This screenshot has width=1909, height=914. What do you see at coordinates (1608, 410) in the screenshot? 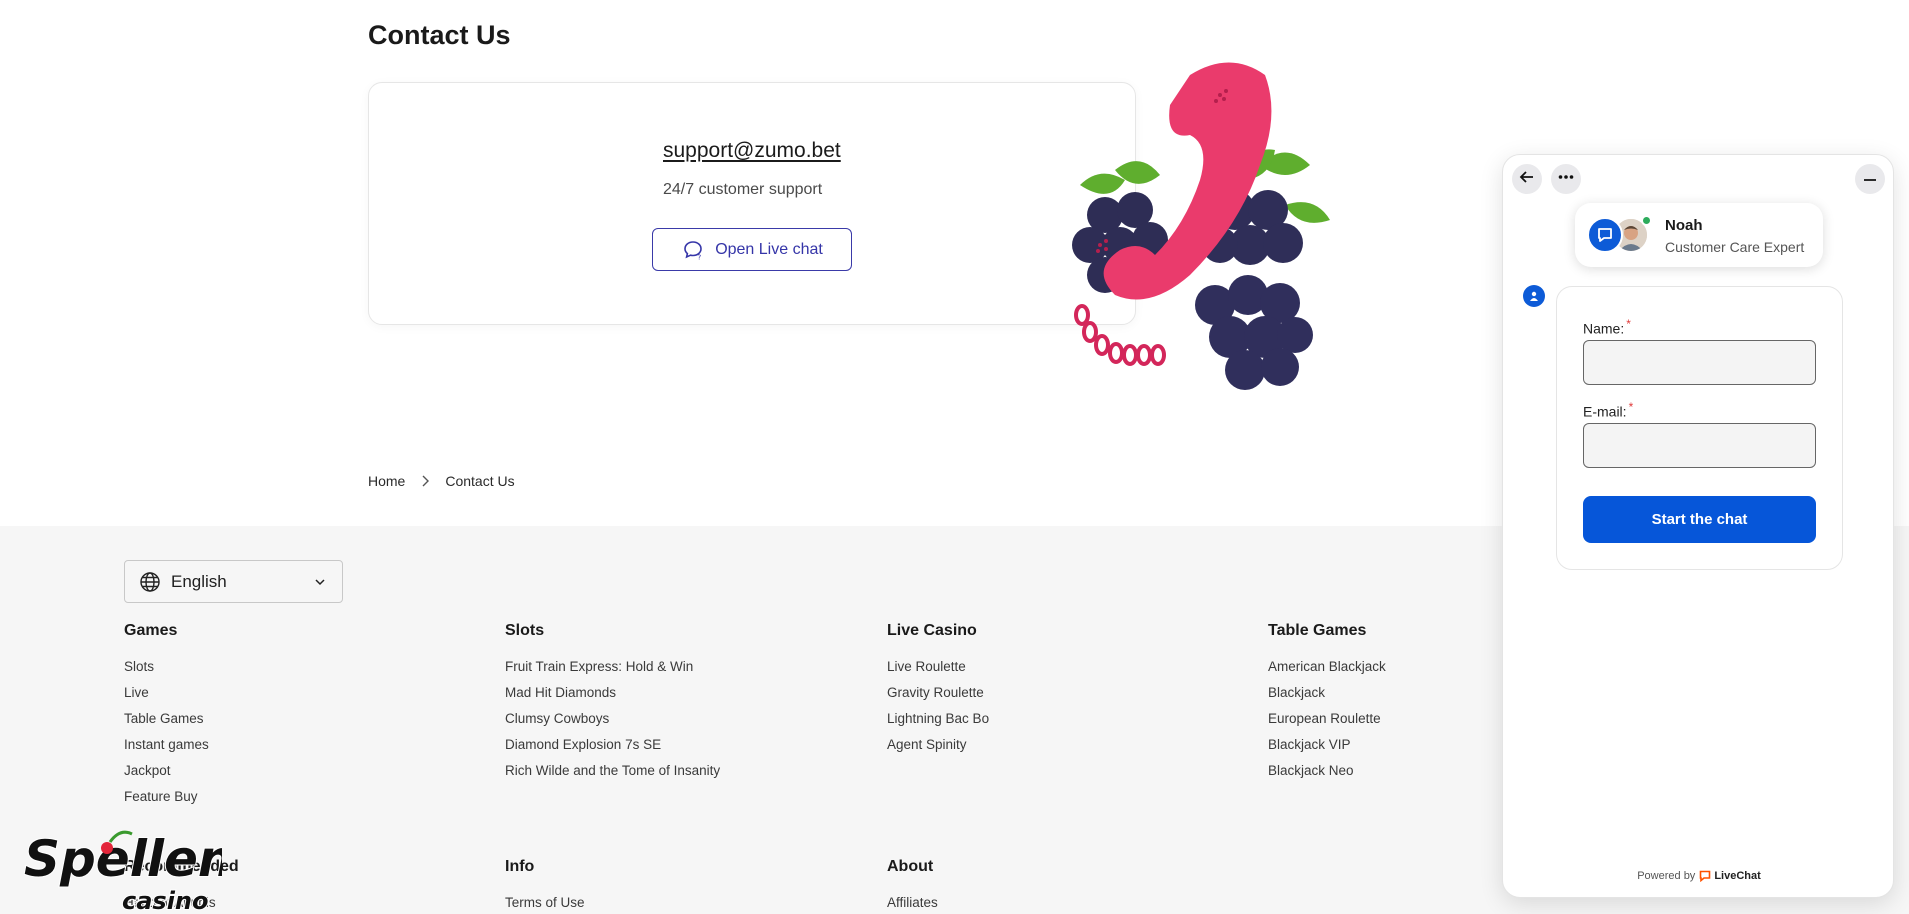
I see `email-field-label: E-mail: *` at bounding box center [1608, 410].